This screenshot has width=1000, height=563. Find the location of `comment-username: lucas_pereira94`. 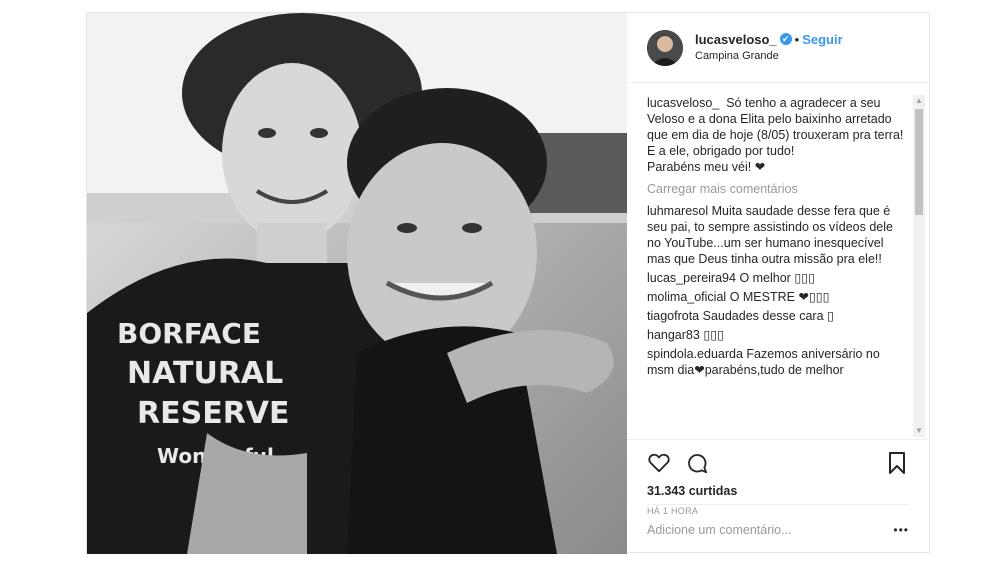

comment-username: lucas_pereira94 is located at coordinates (691, 278).